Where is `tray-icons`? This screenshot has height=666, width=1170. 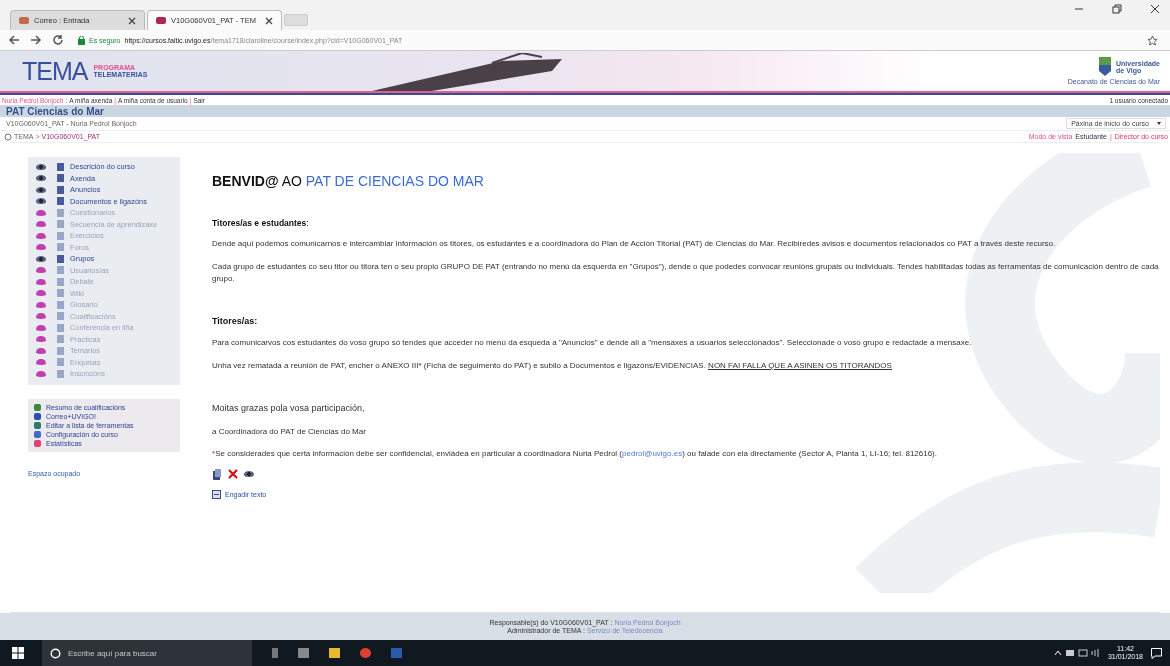 tray-icons is located at coordinates (1076, 653).